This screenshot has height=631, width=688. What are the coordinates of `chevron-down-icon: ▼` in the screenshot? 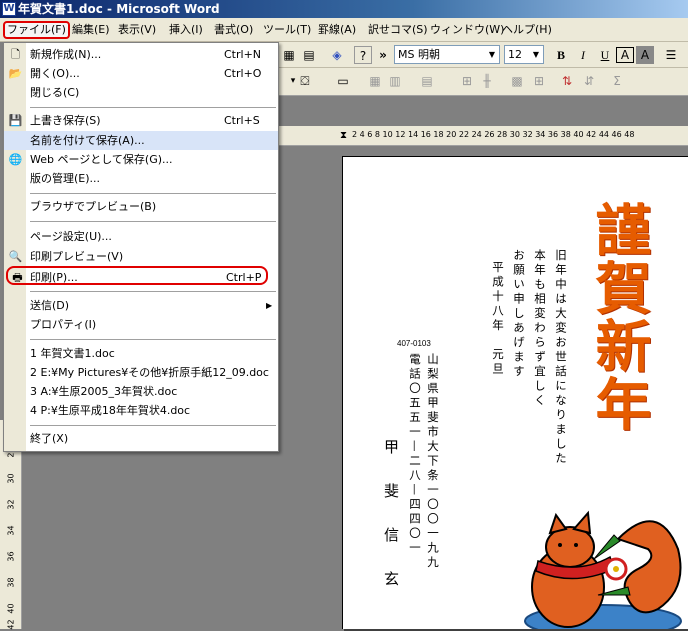 It's located at (536, 54).